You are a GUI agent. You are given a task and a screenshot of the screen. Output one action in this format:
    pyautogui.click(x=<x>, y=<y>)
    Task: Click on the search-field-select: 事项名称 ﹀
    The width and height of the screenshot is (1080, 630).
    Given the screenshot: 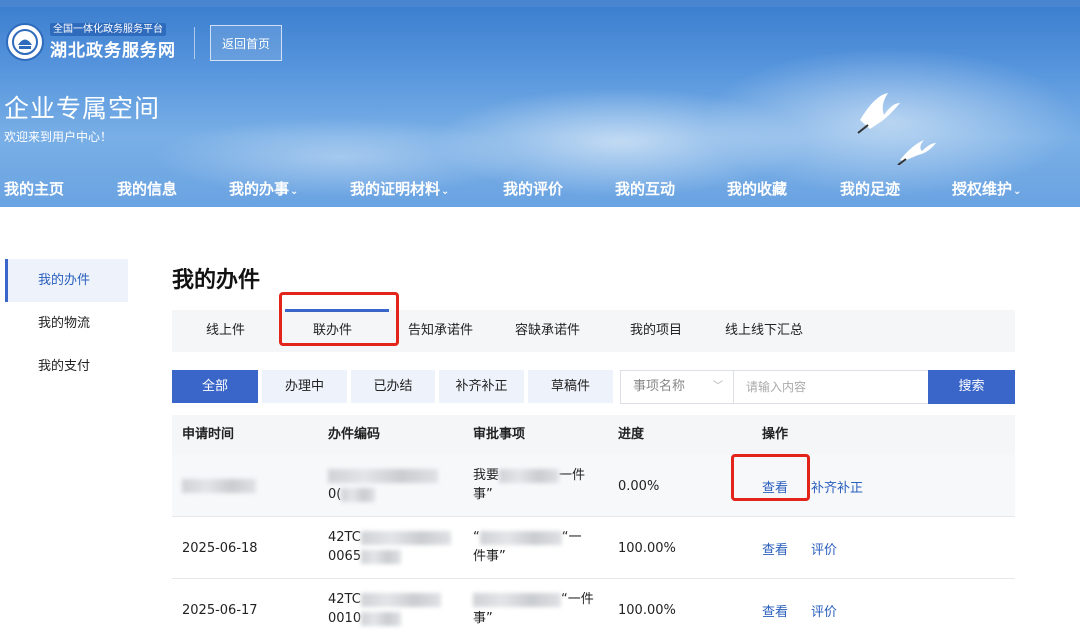 What is the action you would take?
    pyautogui.click(x=677, y=387)
    